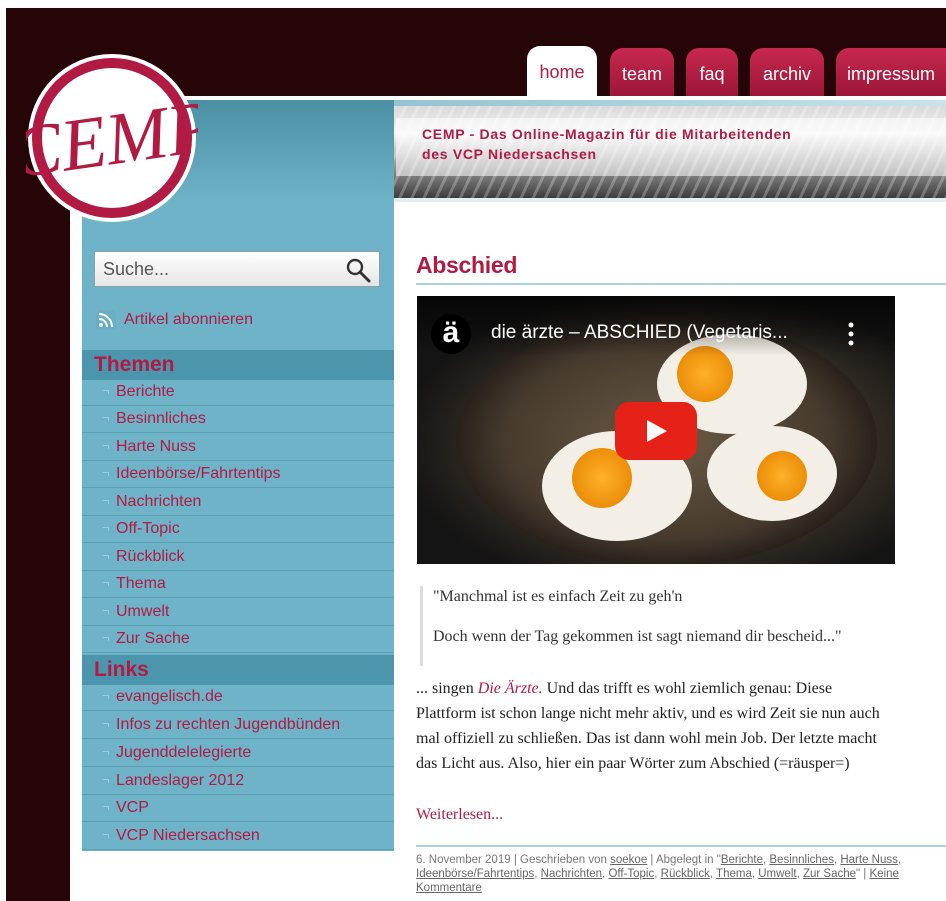  I want to click on link-label: VCP, so click(132, 807).